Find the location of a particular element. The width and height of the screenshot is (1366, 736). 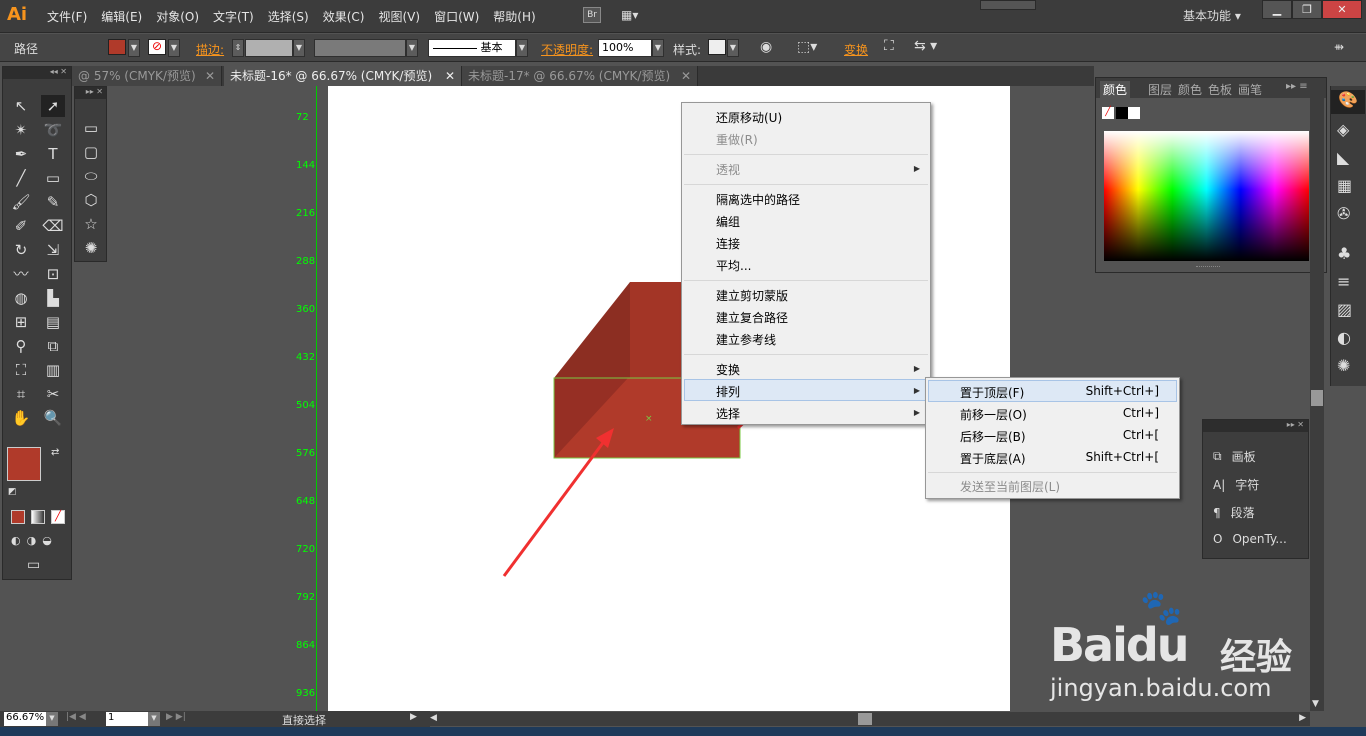

brush-definition: 基本 is located at coordinates (472, 48).